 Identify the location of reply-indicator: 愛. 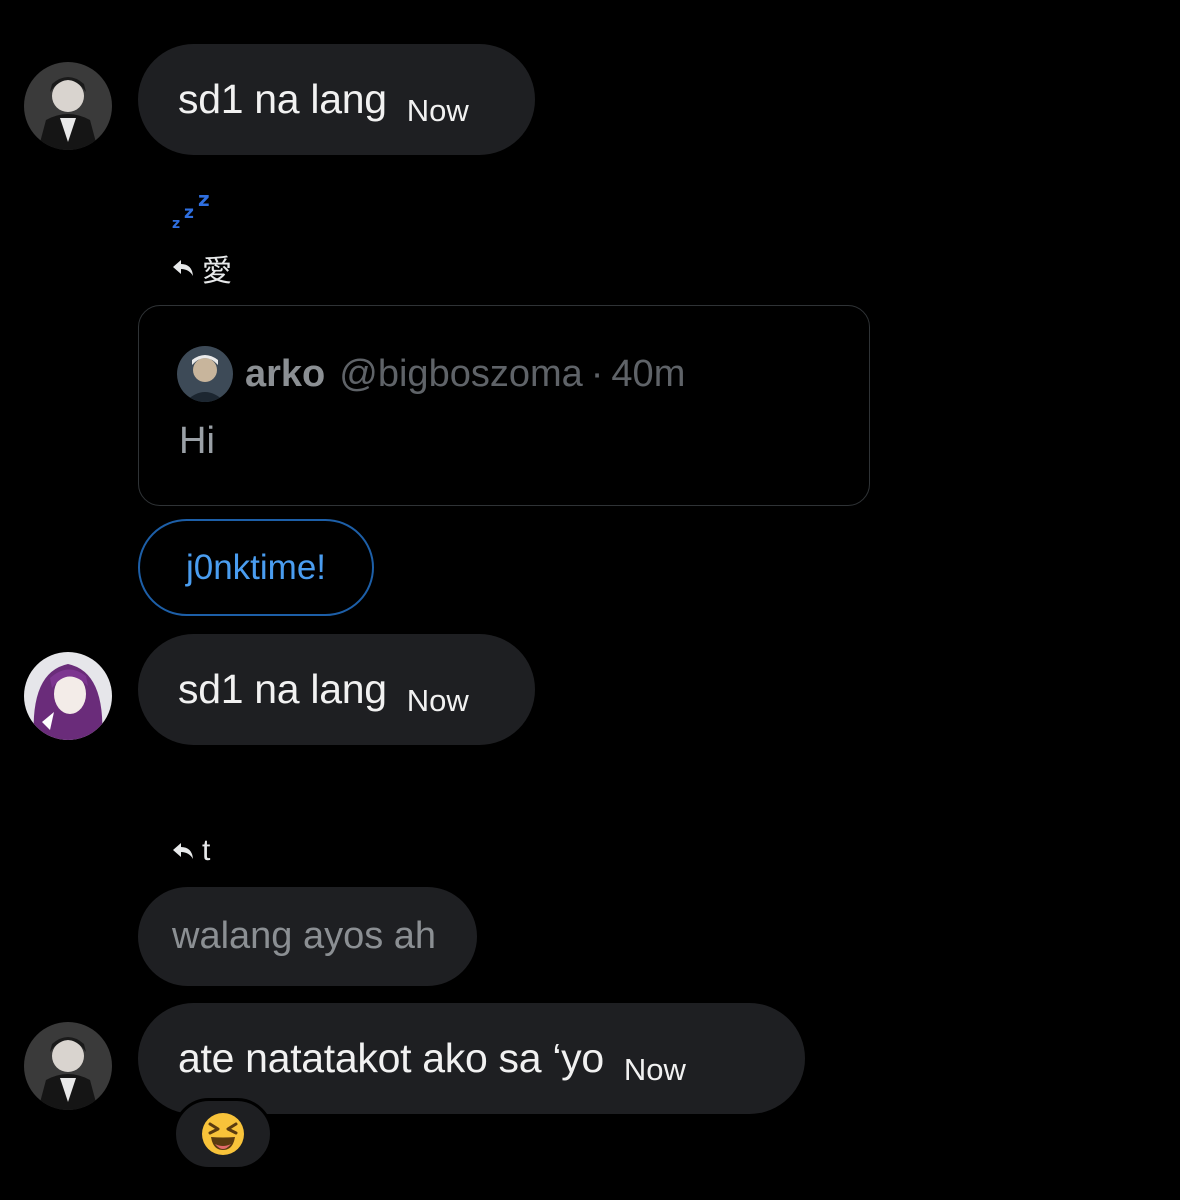
(202, 268).